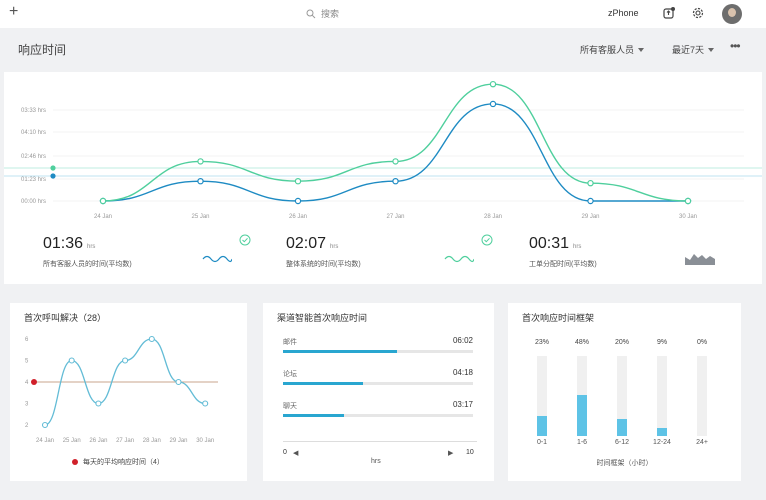 This screenshot has width=766, height=500. I want to click on search-placeholder: 搜索, so click(330, 14).